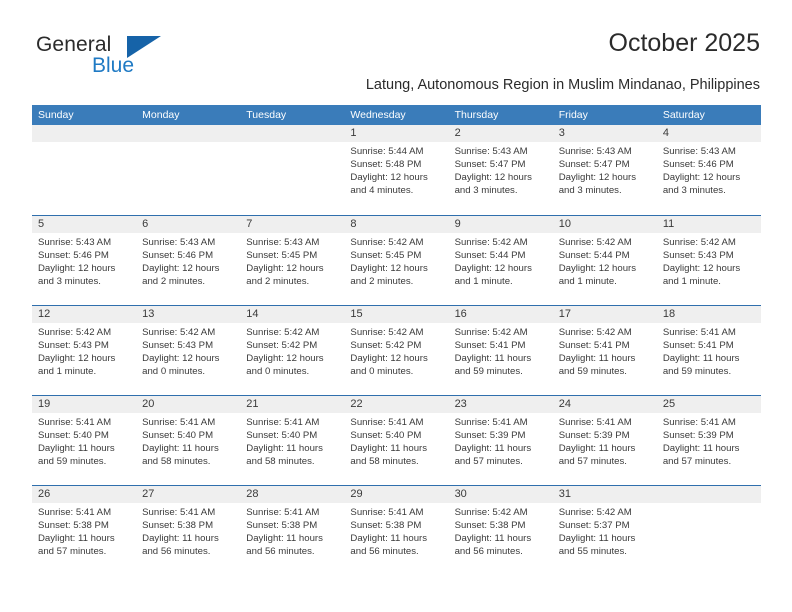  What do you see at coordinates (292, 224) in the screenshot?
I see `day-number: 7` at bounding box center [292, 224].